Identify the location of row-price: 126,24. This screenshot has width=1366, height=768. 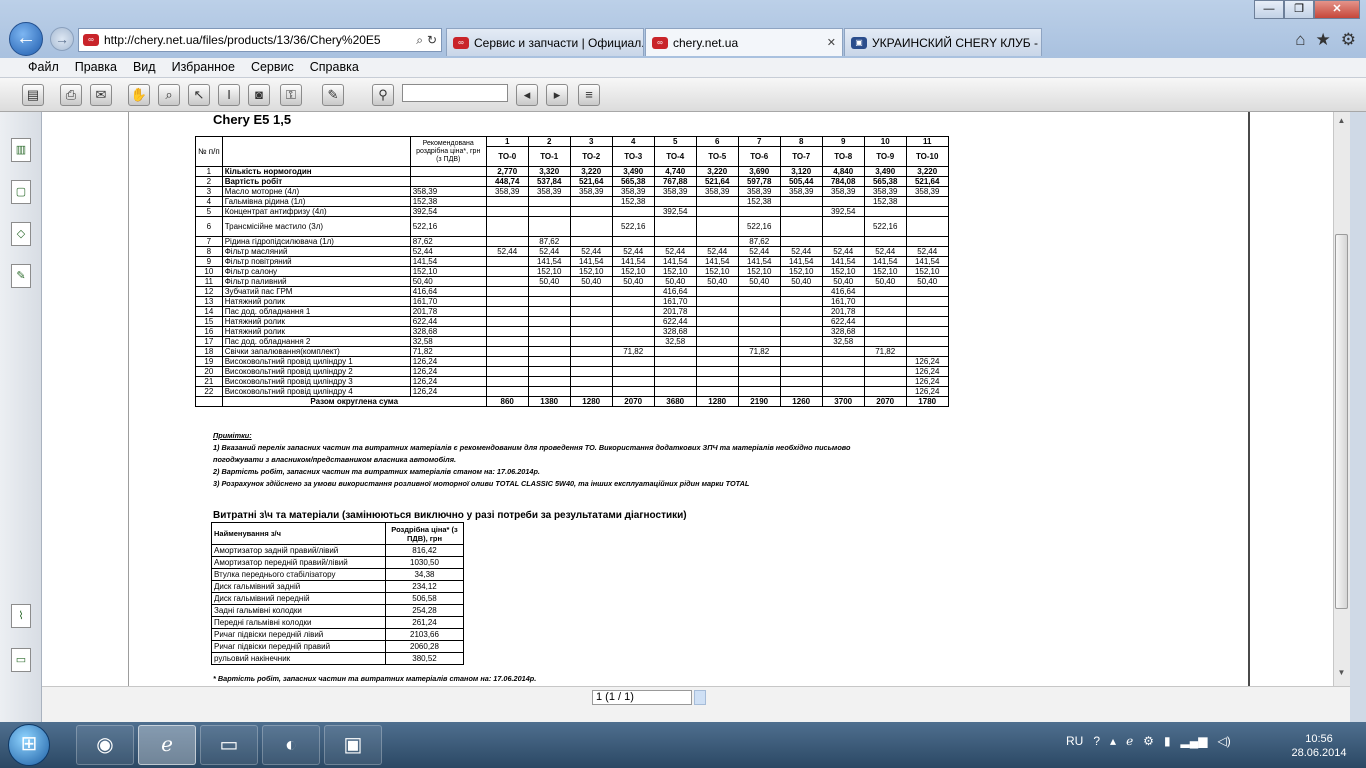
(448, 361).